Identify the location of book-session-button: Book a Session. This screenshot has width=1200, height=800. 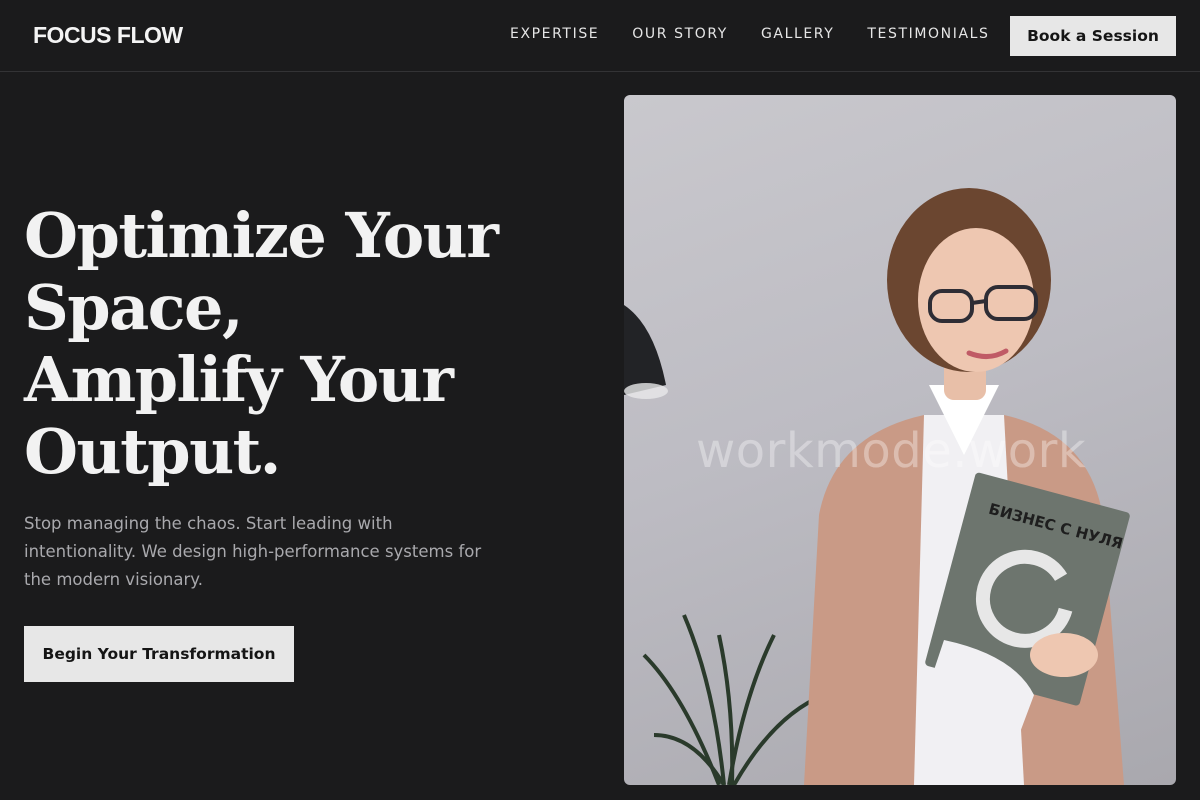
(1093, 36).